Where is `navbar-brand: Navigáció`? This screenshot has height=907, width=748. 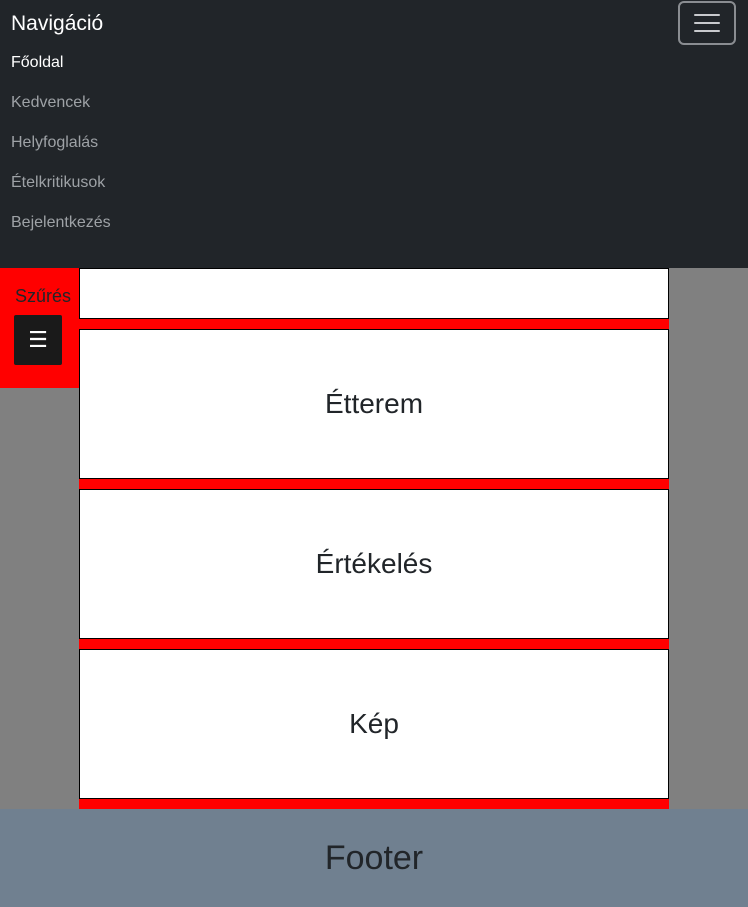 navbar-brand: Navigáció is located at coordinates (57, 24).